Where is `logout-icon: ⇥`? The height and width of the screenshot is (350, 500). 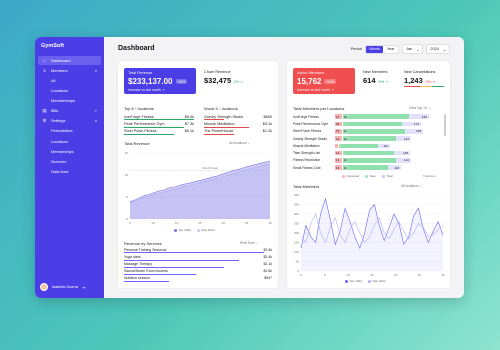
logout-icon: ⇥ is located at coordinates (83, 287).